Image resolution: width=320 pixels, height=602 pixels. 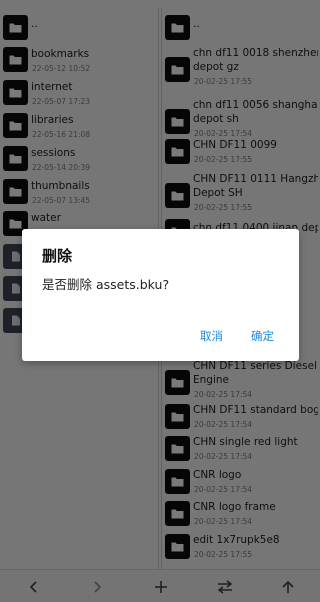 What do you see at coordinates (262, 336) in the screenshot?
I see `confirm-button: 确定` at bounding box center [262, 336].